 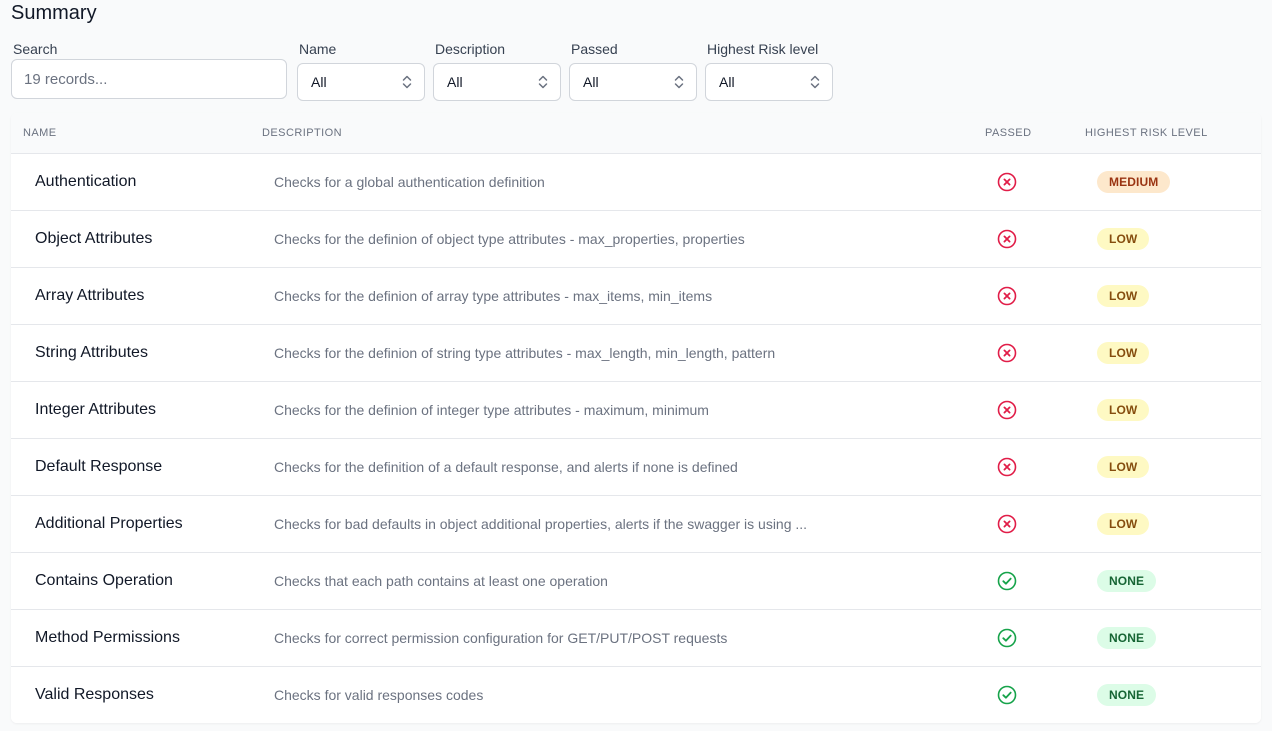 I want to click on row-description: Checks for valid responses codes, so click(x=379, y=695).